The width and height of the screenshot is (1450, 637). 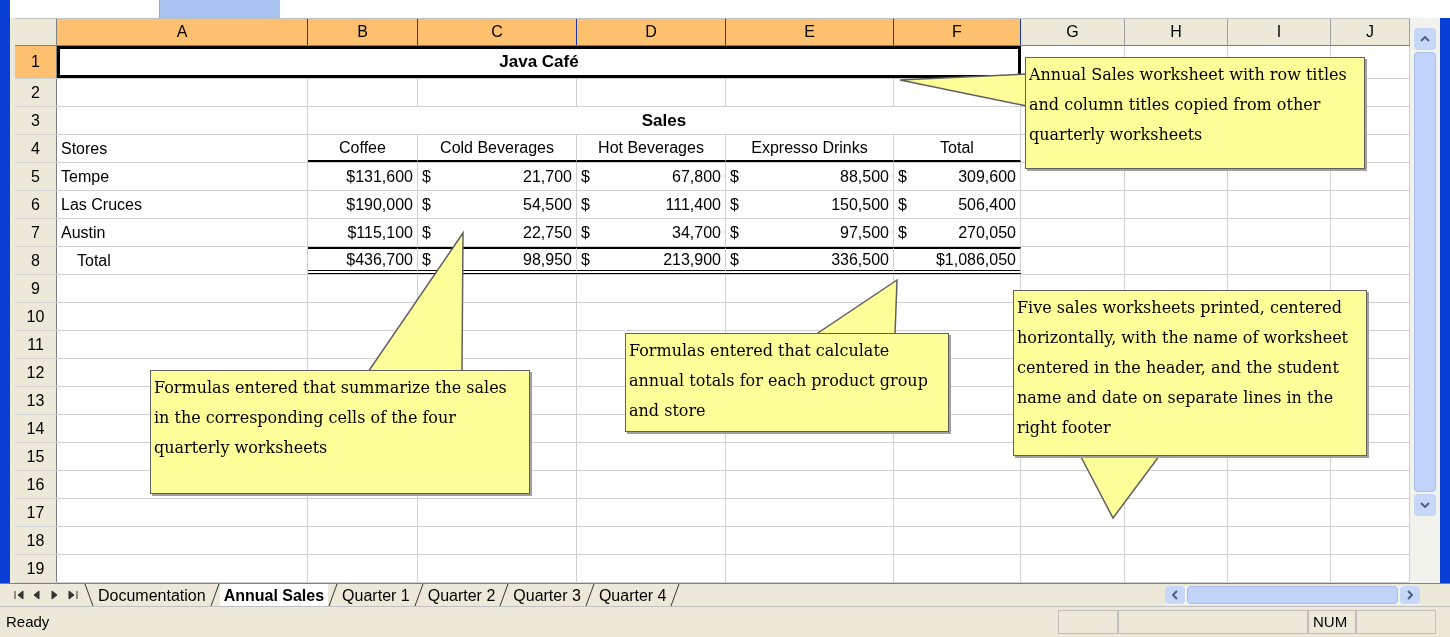 What do you see at coordinates (539, 62) in the screenshot?
I see `sheet-title: Java Café` at bounding box center [539, 62].